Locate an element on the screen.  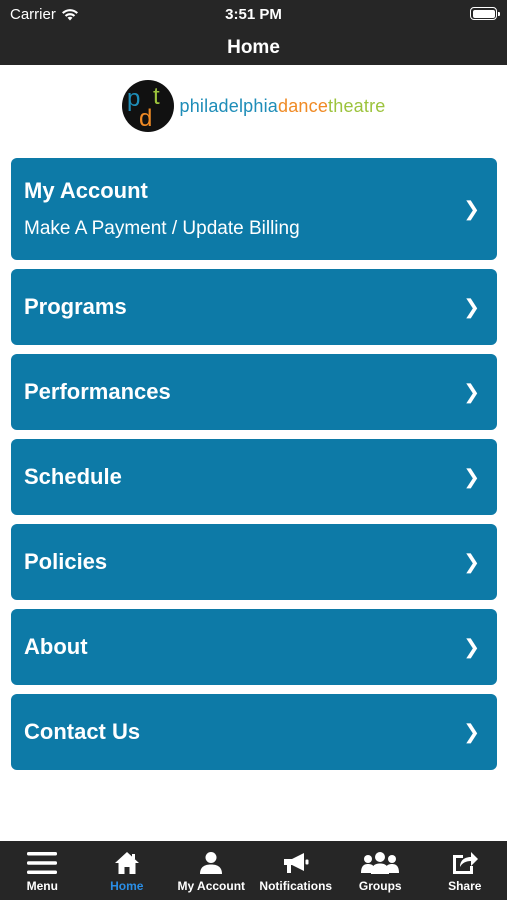
logo-word-theatre: theatre is located at coordinates (357, 105).